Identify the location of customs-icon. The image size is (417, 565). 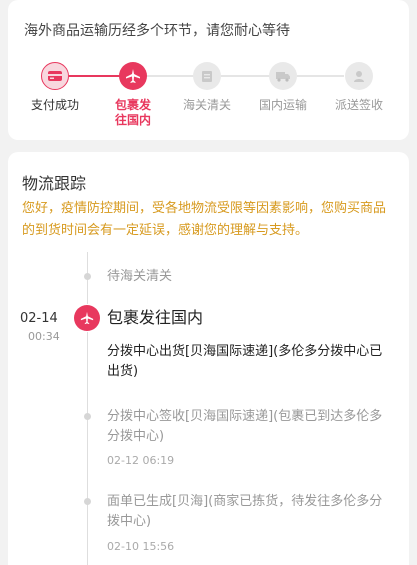
(207, 76).